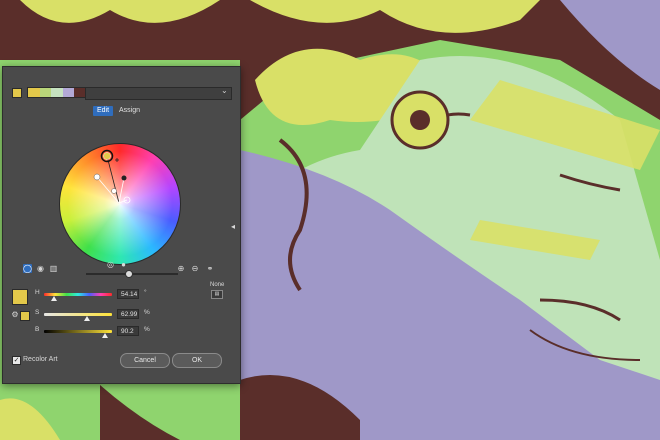  I want to click on add-color-tool-icon: ⊕, so click(181, 268).